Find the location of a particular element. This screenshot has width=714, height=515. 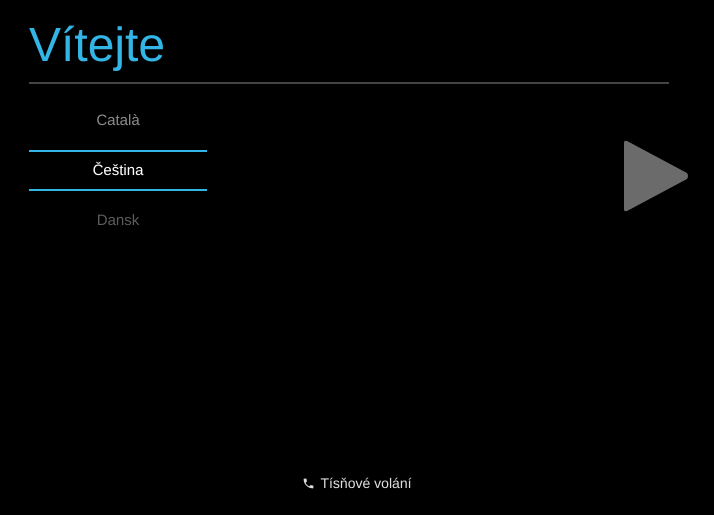

welcome-title: Vítejte is located at coordinates (97, 46).